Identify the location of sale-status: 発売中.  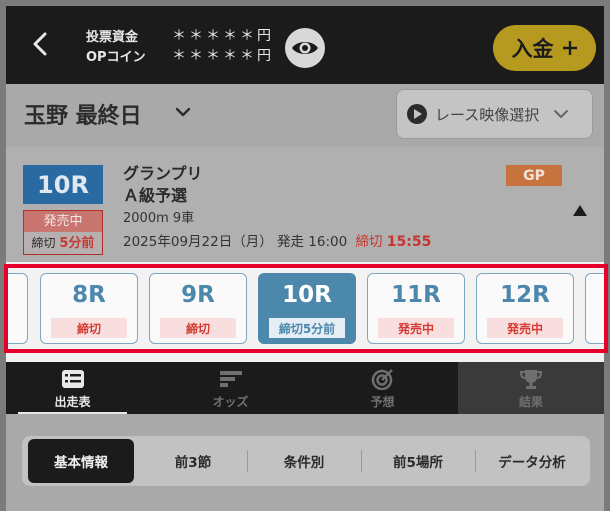
(63, 221).